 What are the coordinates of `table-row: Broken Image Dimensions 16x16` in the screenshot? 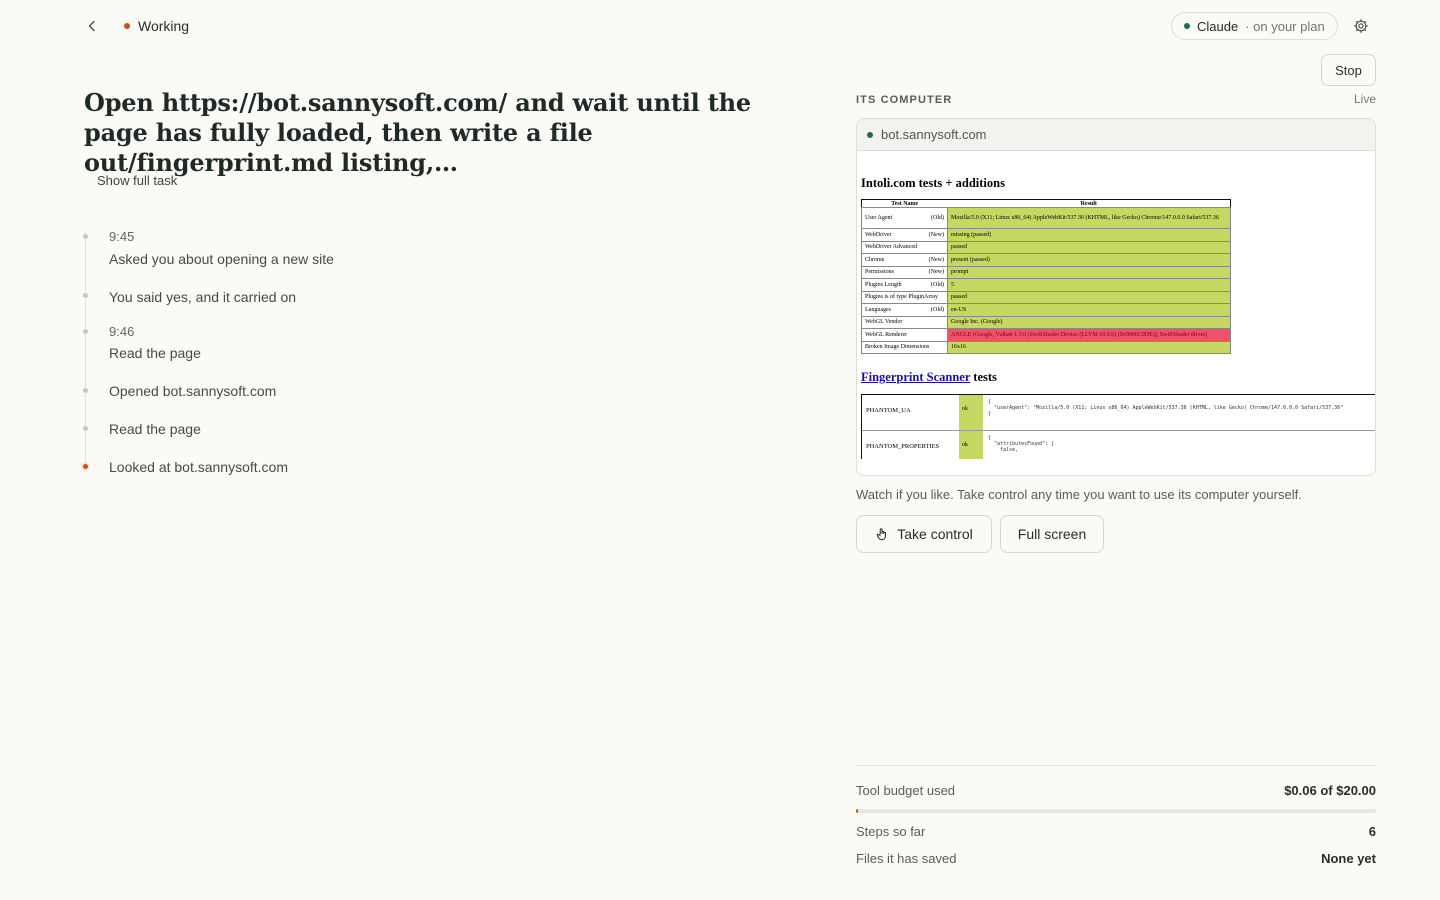 It's located at (1046, 347).